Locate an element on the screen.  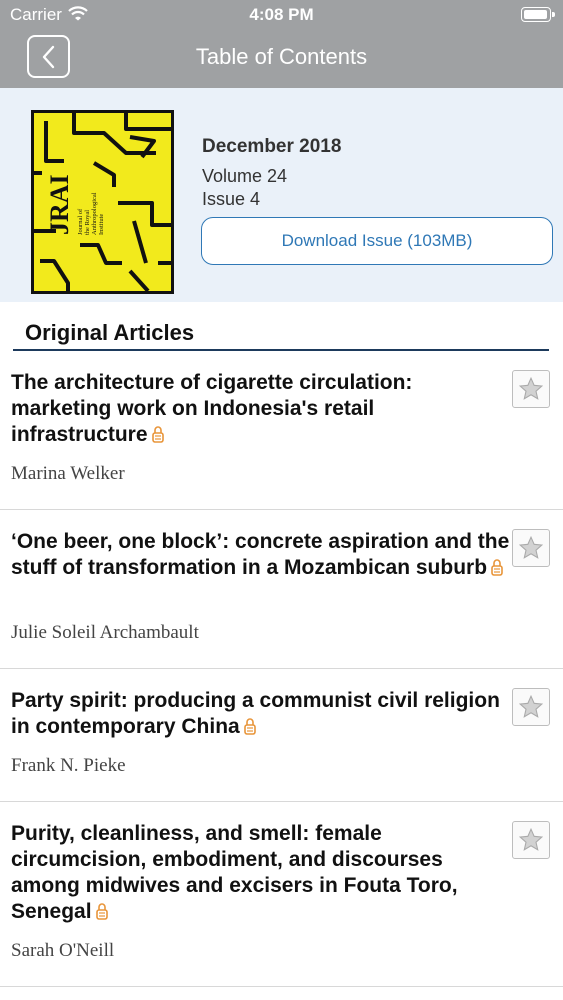
svg-text: JRAI is located at coordinates (59, 204).